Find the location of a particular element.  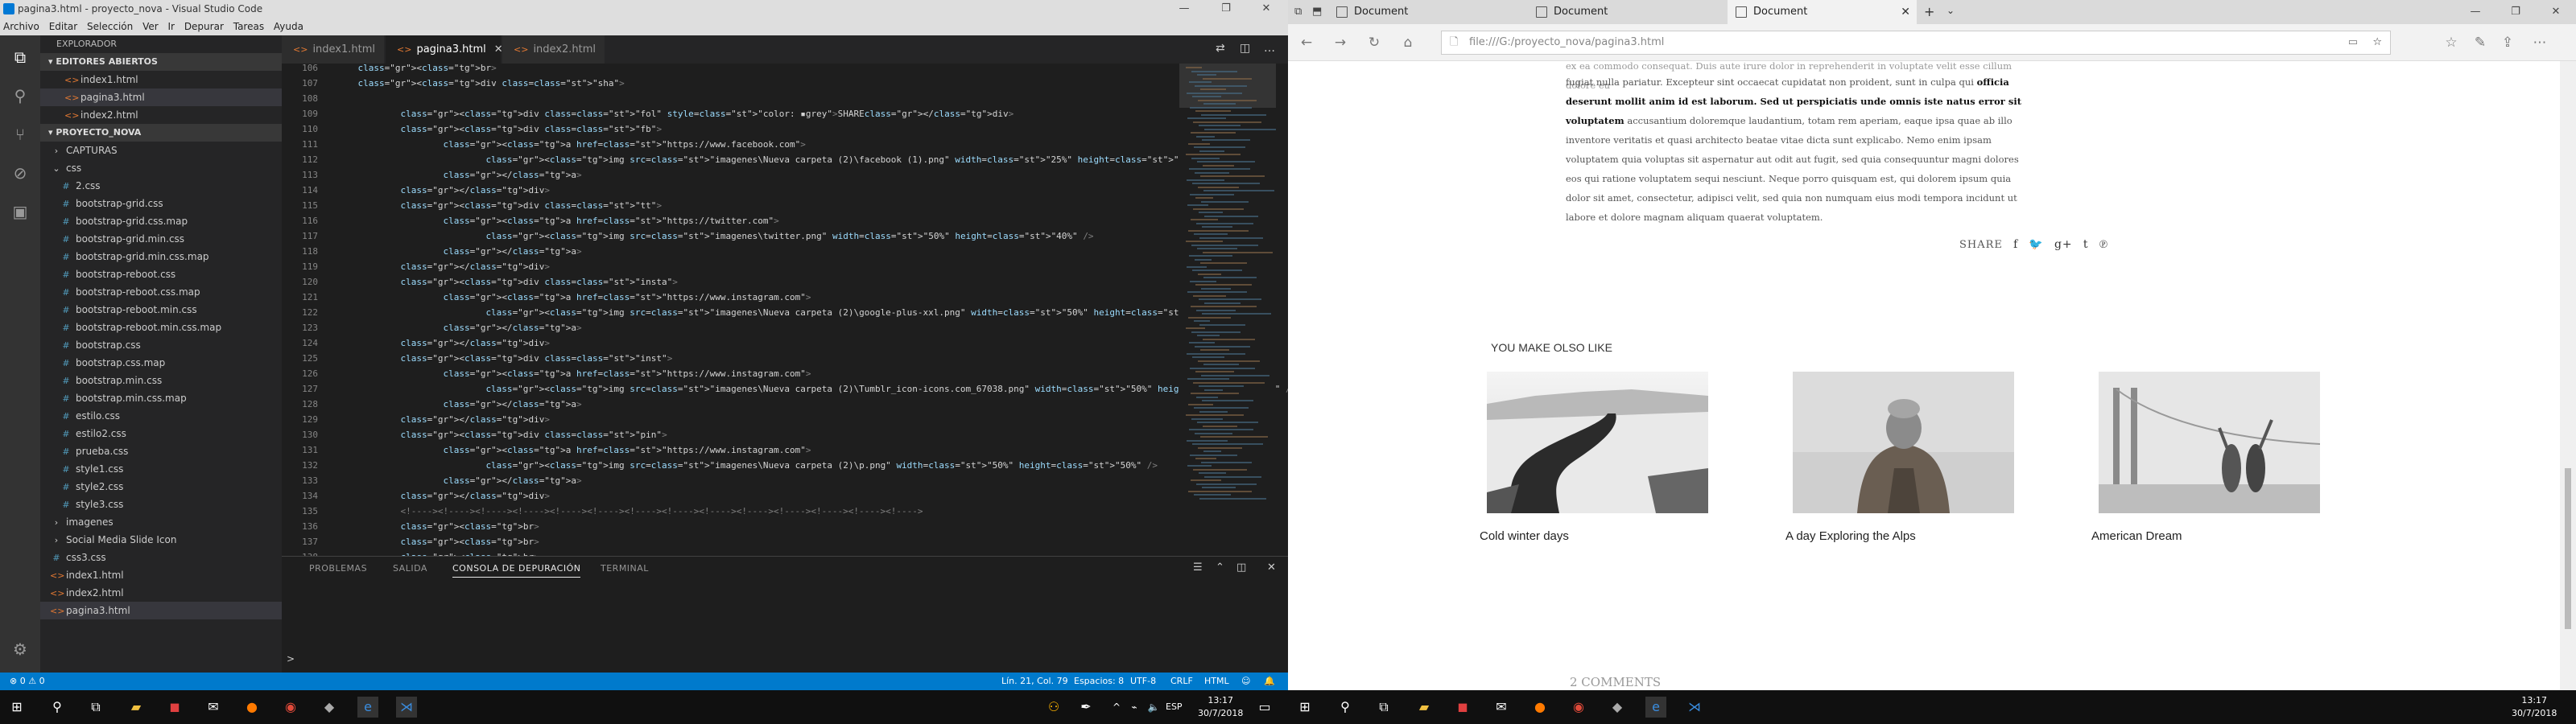

tree-item: # bootstrap.css.map is located at coordinates (161, 363).